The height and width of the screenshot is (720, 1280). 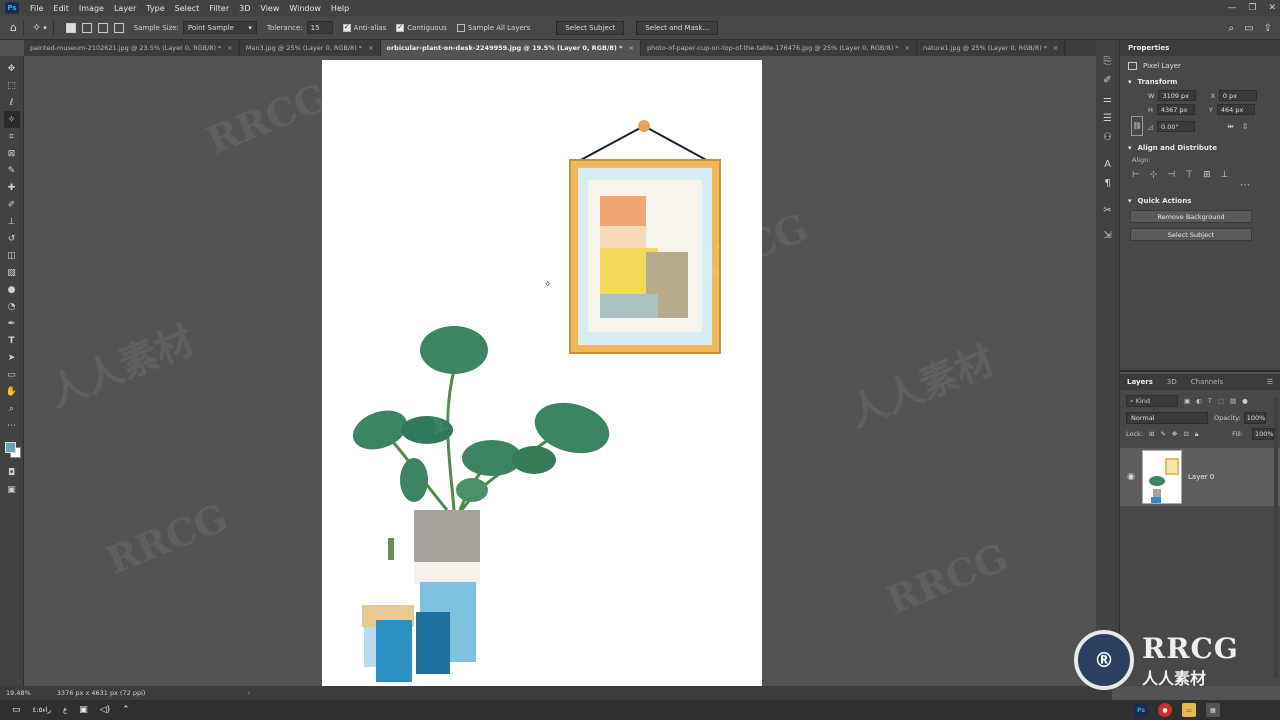 I want to click on magic-wand-icon: ✧, so click(x=36, y=27).